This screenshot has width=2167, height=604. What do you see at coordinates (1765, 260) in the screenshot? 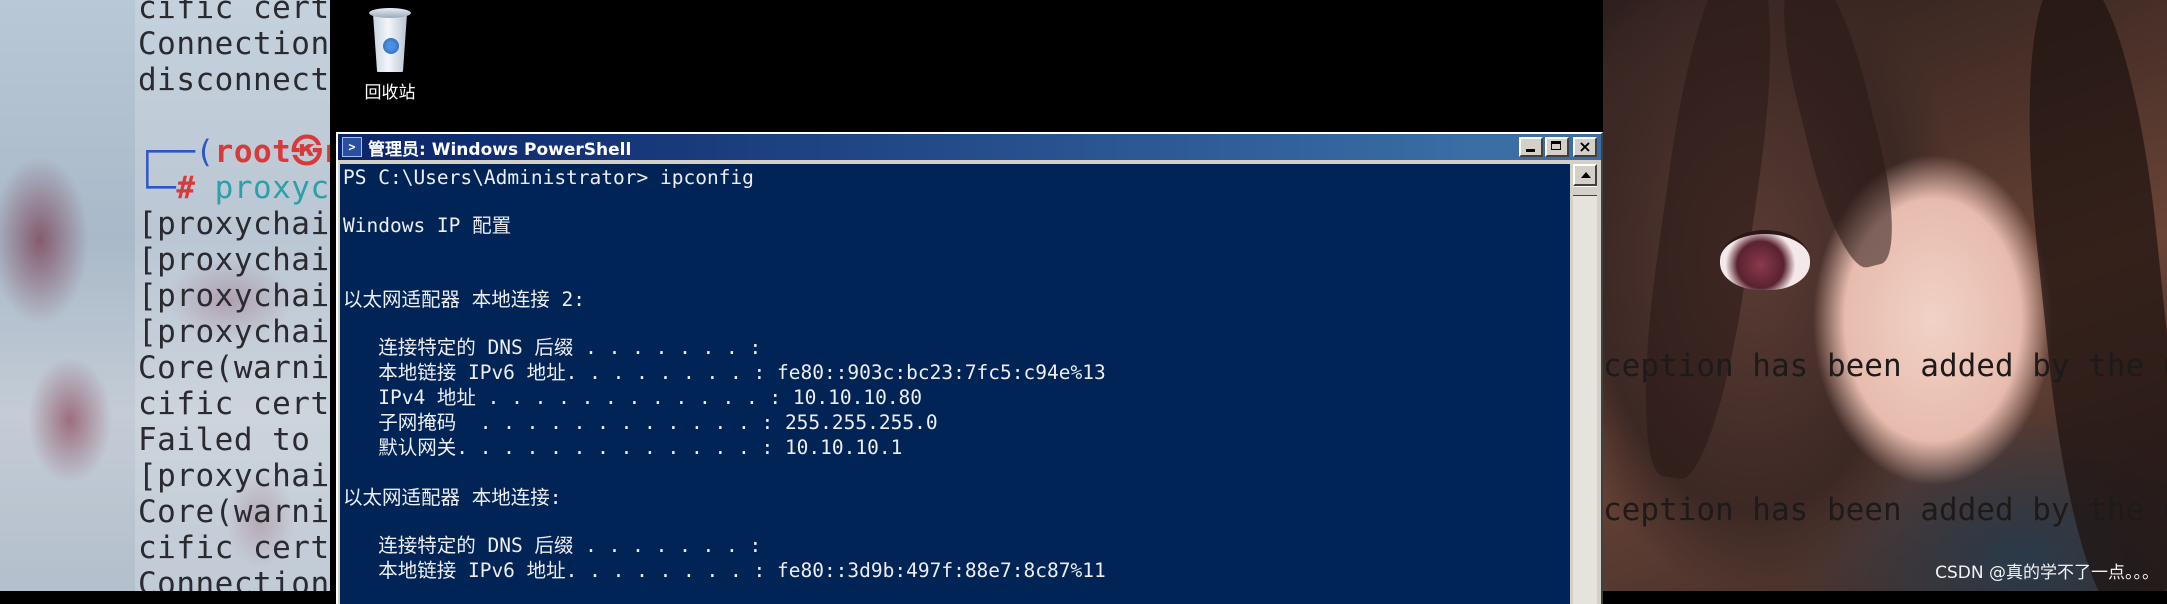
I see `character-eye` at bounding box center [1765, 260].